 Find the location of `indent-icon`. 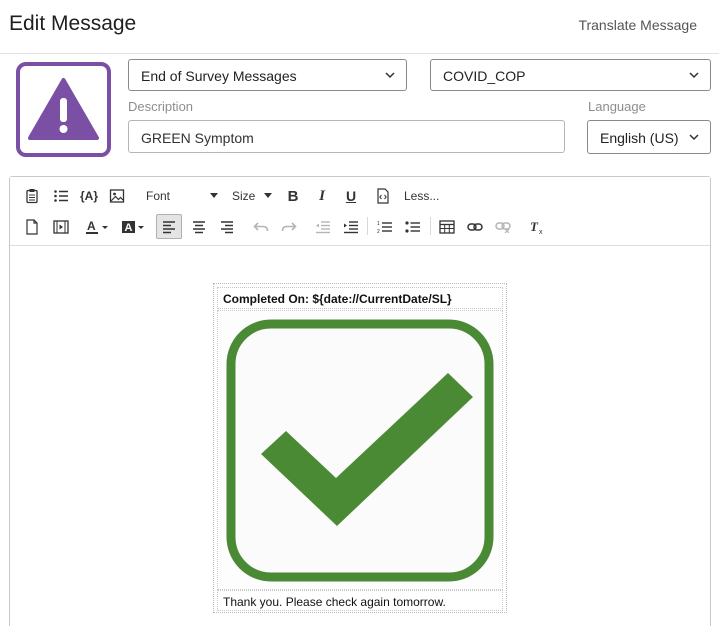

indent-icon is located at coordinates (351, 227).